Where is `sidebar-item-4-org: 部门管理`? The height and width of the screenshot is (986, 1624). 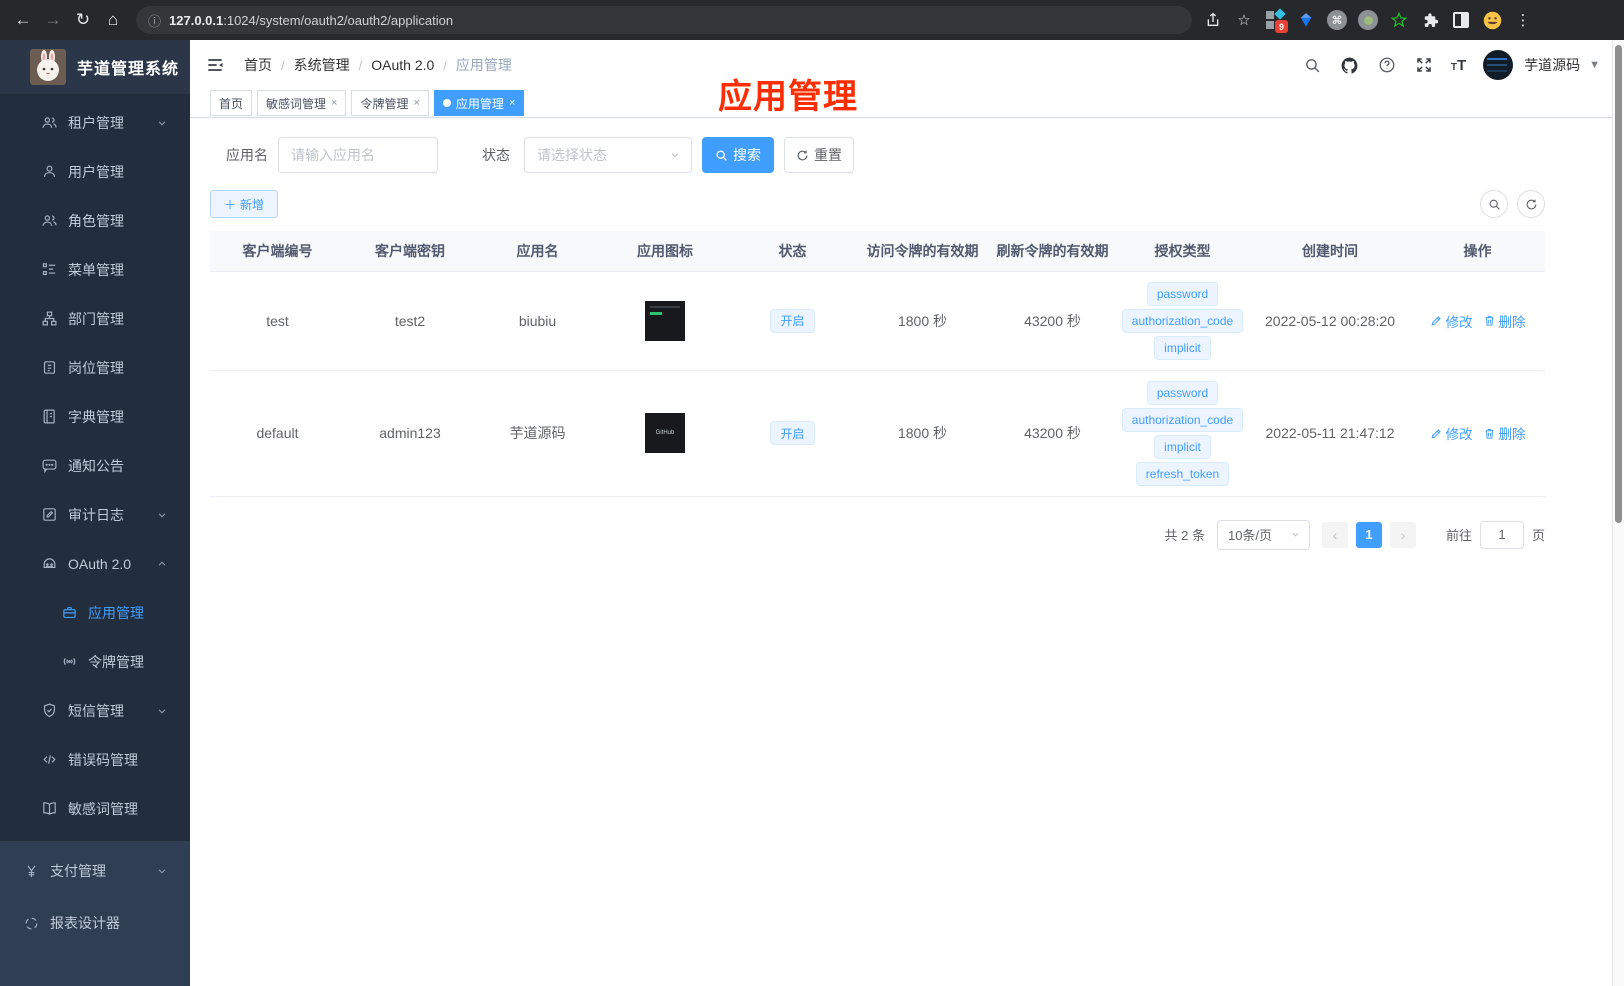
sidebar-item-4-org: 部门管理 is located at coordinates (95, 318).